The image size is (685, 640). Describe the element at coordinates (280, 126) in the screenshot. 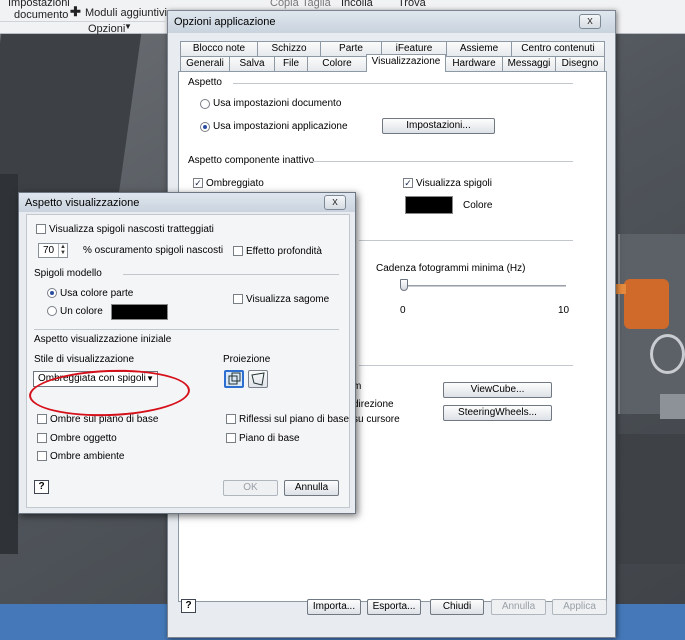

I see `use-application-settings-label: Usa impostazioni applicazione` at that location.